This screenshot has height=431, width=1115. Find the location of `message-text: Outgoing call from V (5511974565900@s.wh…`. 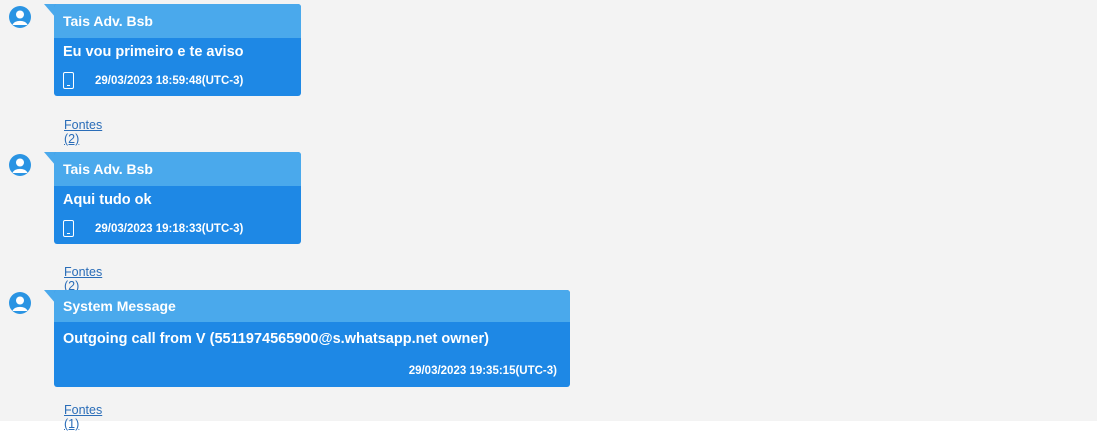

message-text: Outgoing call from V (5511974565900@s.wh… is located at coordinates (276, 339).